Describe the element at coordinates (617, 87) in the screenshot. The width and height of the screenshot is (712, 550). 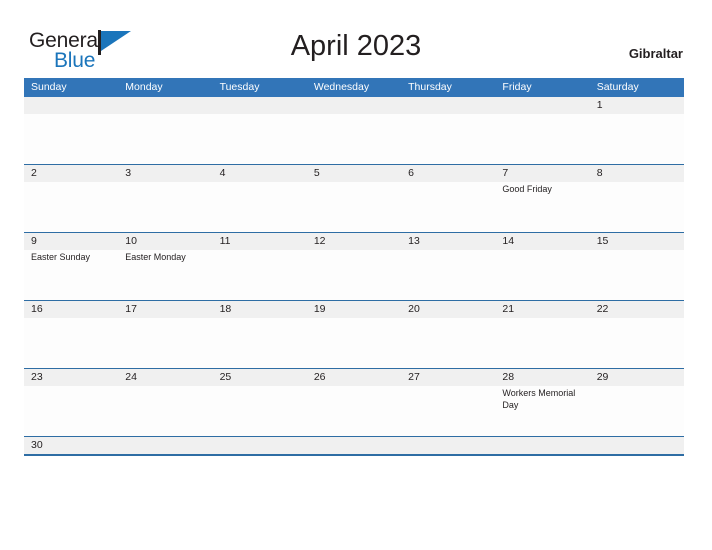
I see `dow-saturday: Saturday` at that location.